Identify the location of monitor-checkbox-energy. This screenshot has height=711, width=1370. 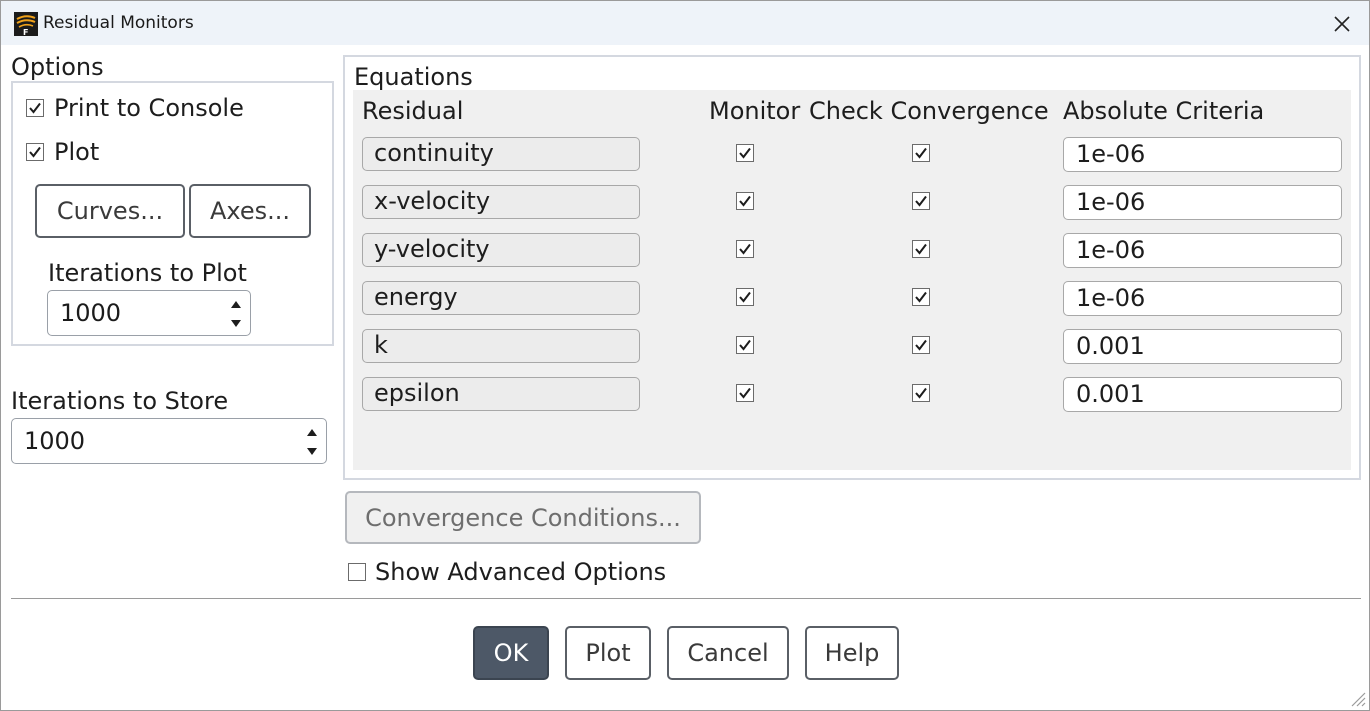
(745, 297).